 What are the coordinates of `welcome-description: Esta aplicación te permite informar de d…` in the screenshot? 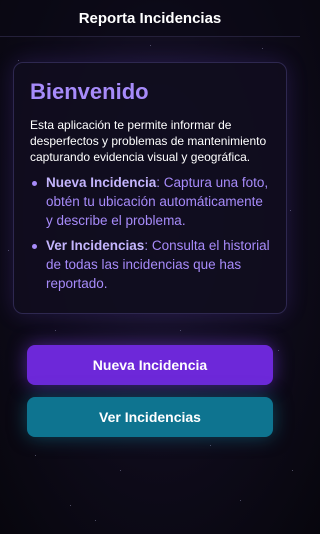 It's located at (148, 141).